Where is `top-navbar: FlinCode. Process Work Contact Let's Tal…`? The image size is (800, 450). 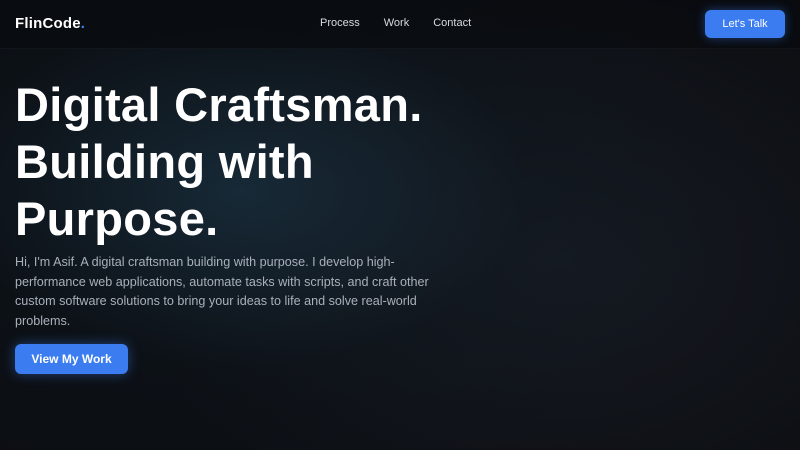
top-navbar: FlinCode. Process Work Contact Let's Tal… is located at coordinates (400, 24).